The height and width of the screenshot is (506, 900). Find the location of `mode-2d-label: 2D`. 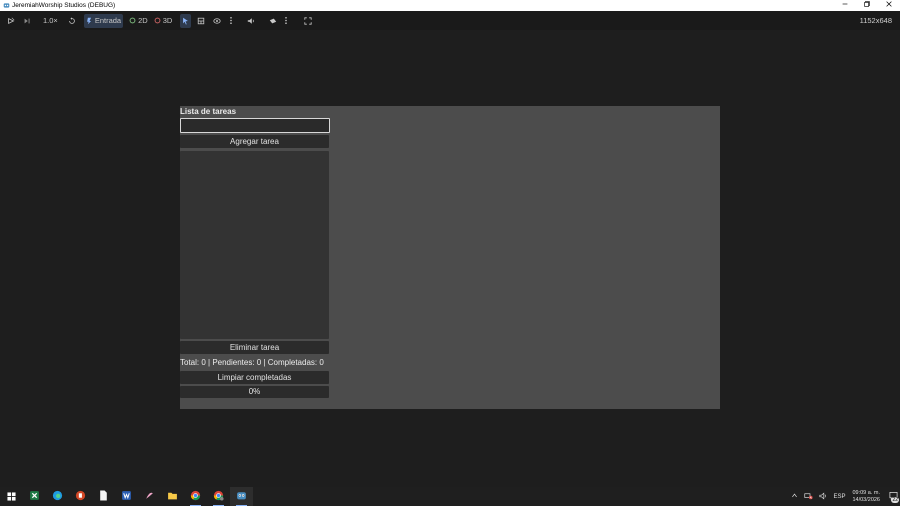

mode-2d-label: 2D is located at coordinates (143, 20).